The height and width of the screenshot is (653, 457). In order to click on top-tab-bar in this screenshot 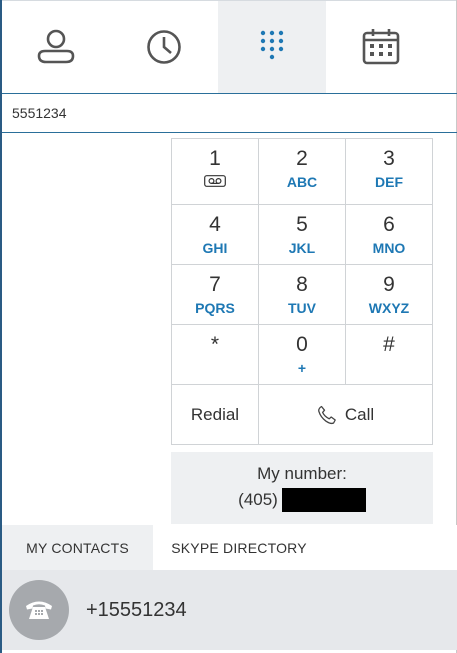, I will do `click(229, 46)`.